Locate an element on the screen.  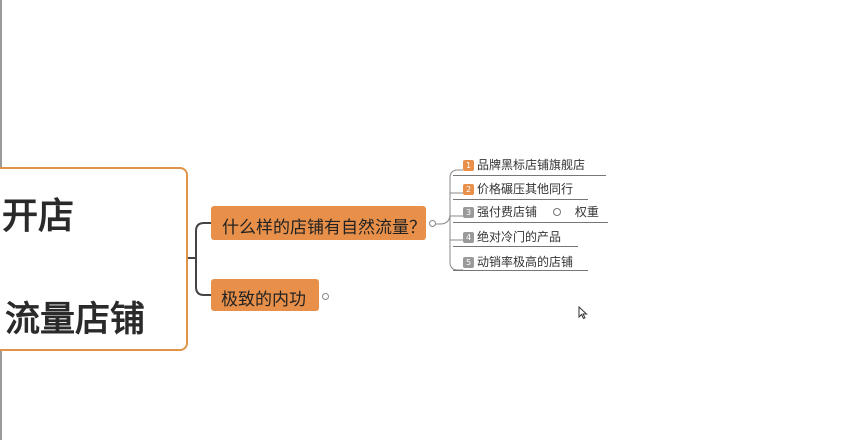
subtopic-3: 3 强付费店铺 权重 is located at coordinates (531, 212).